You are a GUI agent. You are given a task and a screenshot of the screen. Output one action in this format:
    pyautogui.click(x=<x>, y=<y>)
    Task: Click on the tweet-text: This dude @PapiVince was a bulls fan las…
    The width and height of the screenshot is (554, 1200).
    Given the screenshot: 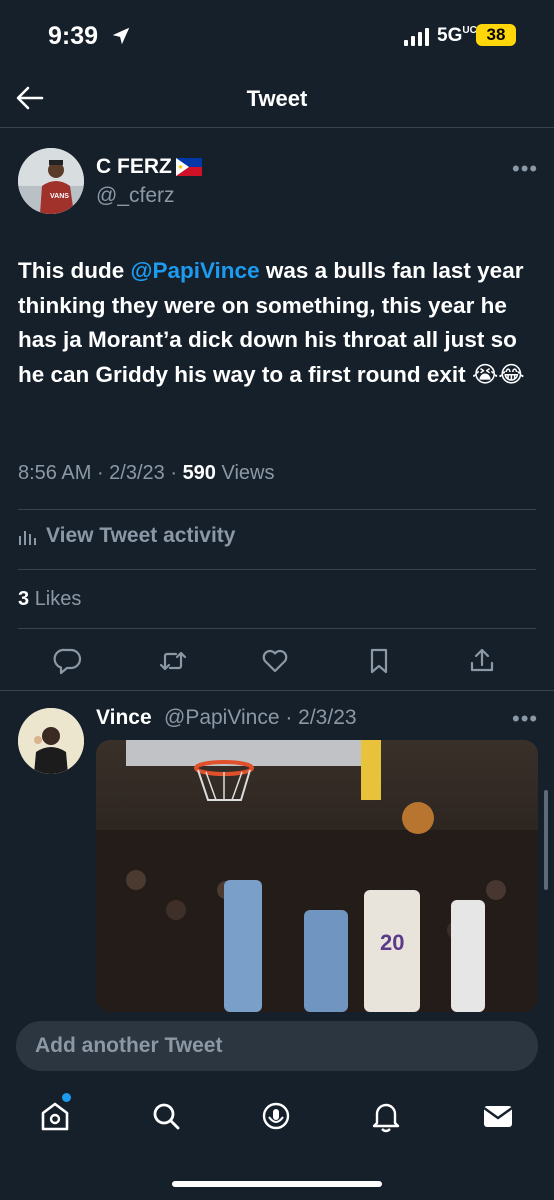 What is the action you would take?
    pyautogui.click(x=271, y=322)
    